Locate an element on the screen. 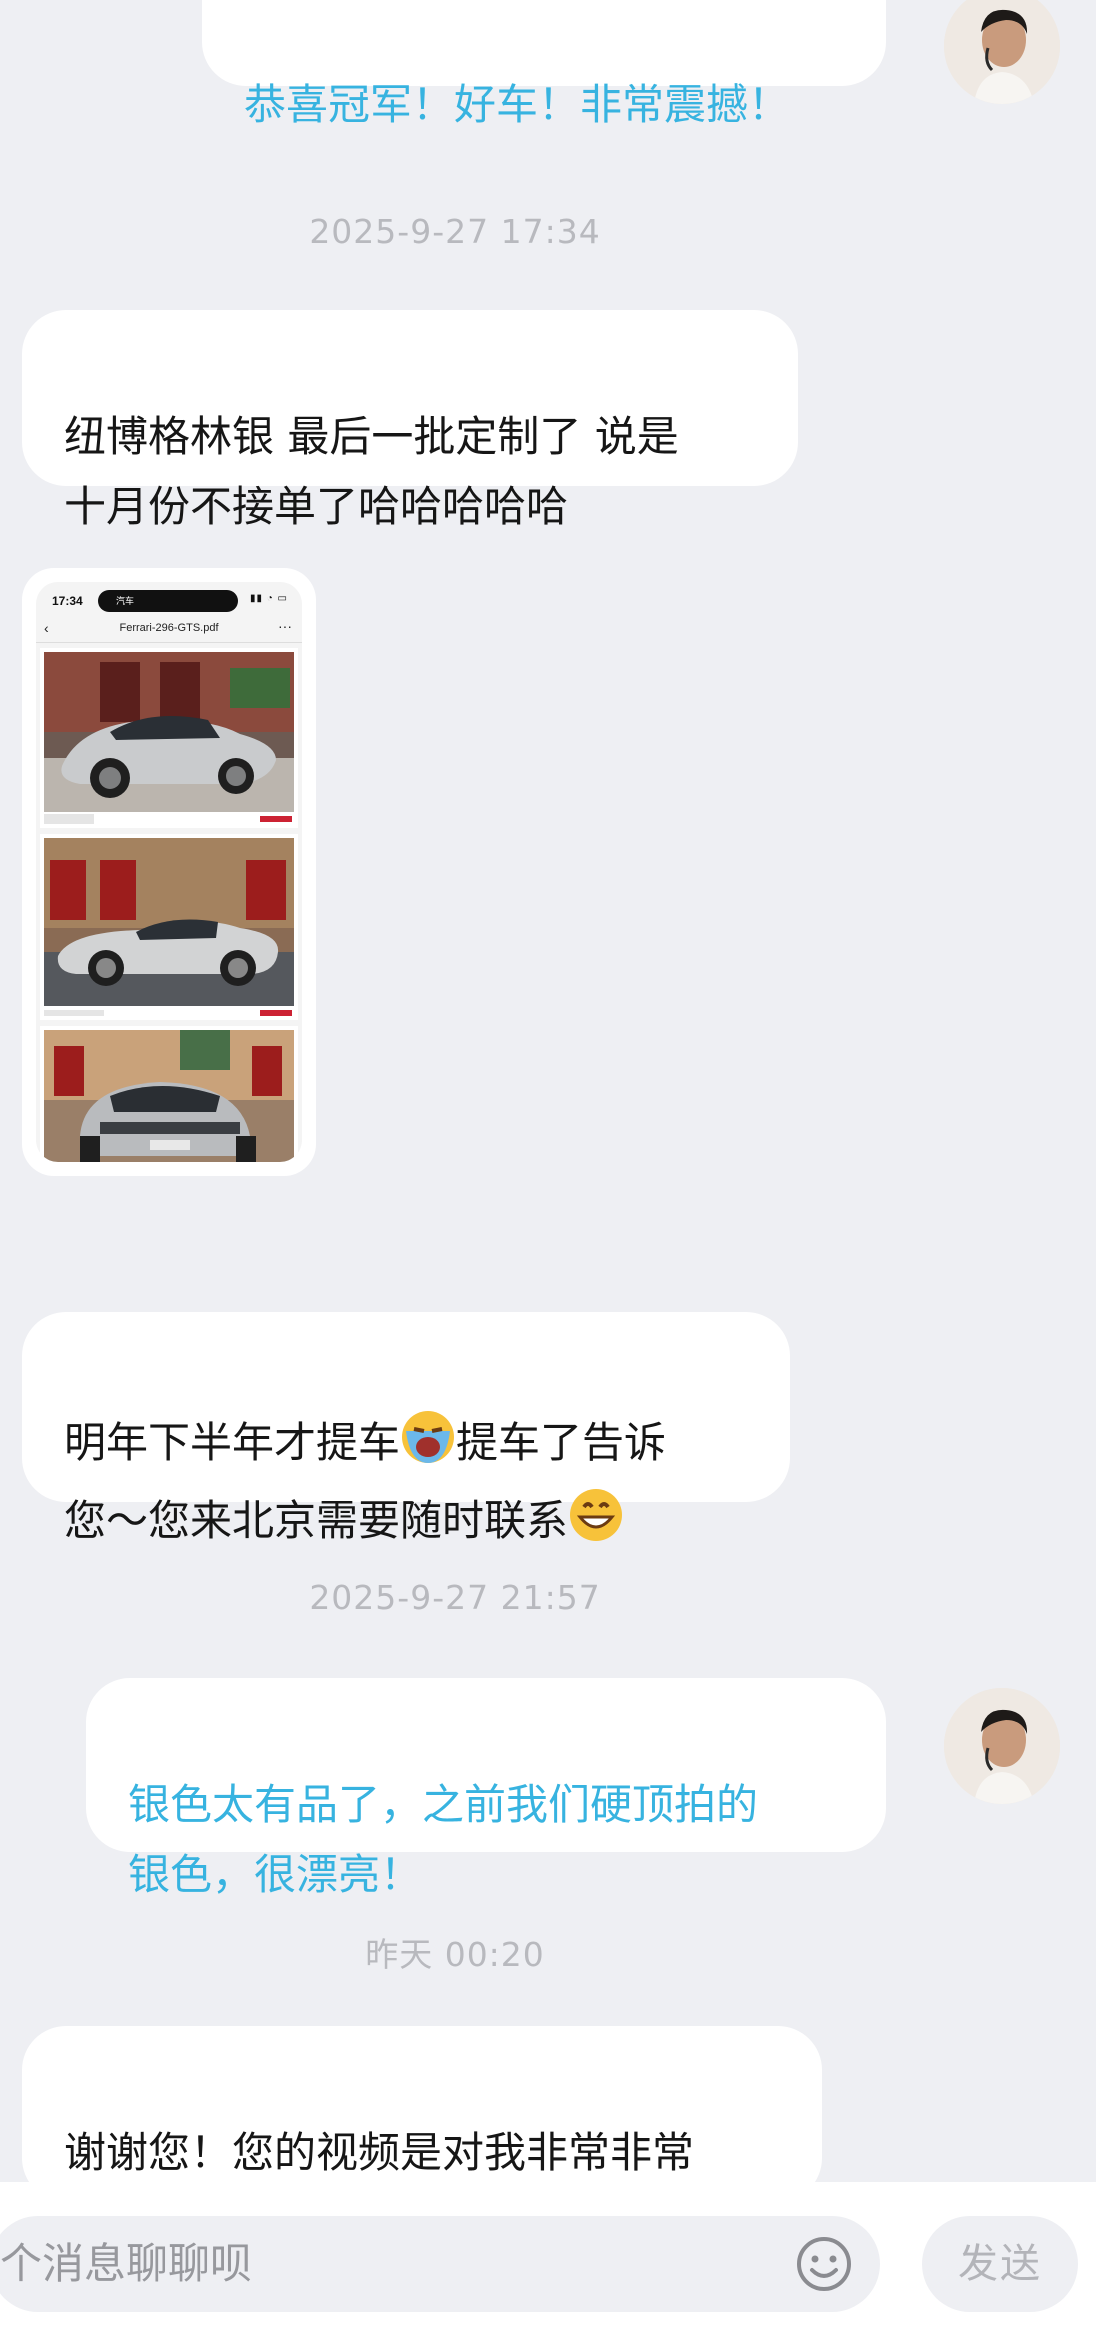  emoji-button-icon is located at coordinates (824, 2264).